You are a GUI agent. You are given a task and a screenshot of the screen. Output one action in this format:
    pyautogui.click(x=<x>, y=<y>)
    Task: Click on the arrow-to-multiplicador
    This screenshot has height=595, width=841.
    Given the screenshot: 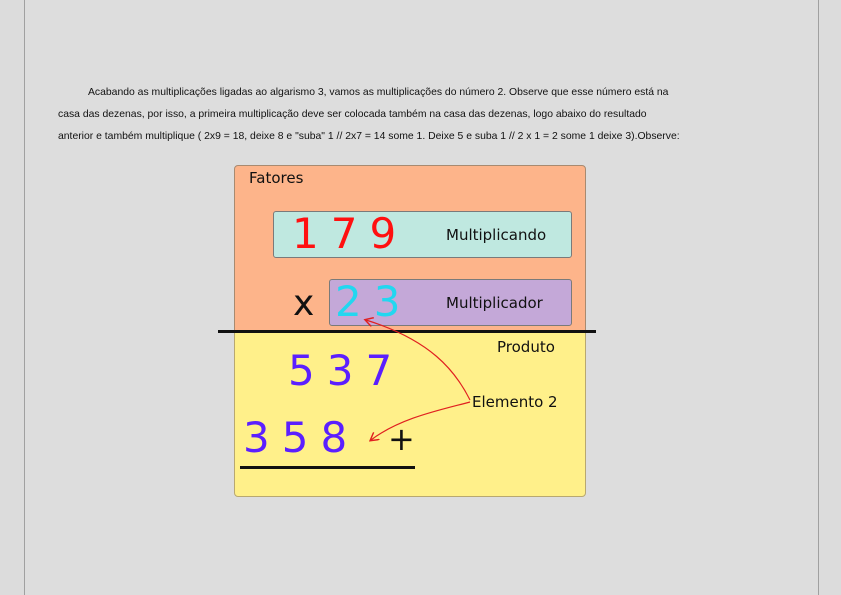 What is the action you would take?
    pyautogui.click(x=418, y=360)
    